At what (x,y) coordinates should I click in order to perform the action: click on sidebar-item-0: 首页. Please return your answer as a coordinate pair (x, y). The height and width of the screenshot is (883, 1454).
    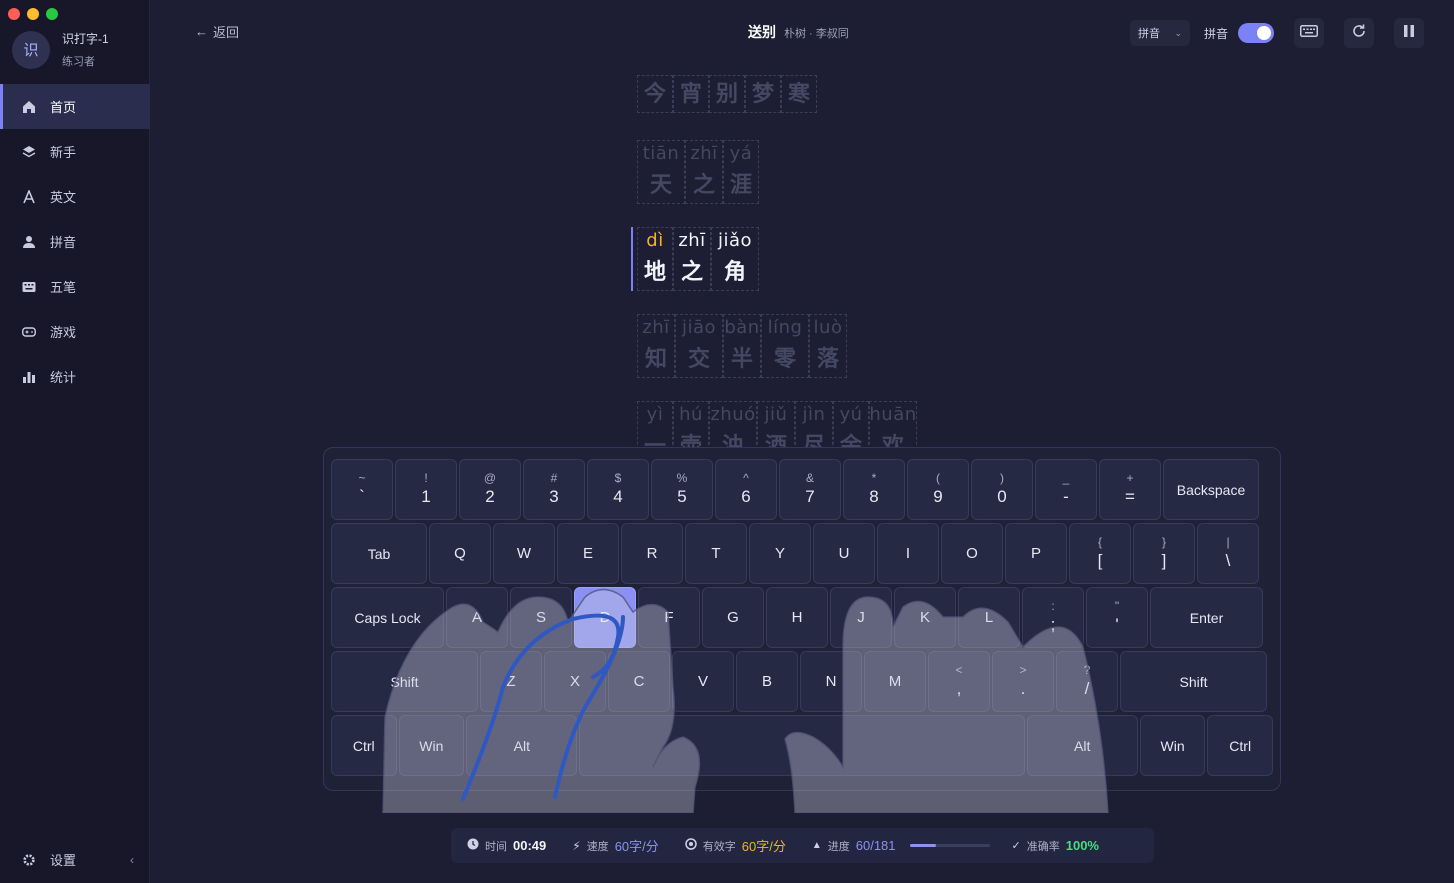
    Looking at the image, I should click on (75, 106).